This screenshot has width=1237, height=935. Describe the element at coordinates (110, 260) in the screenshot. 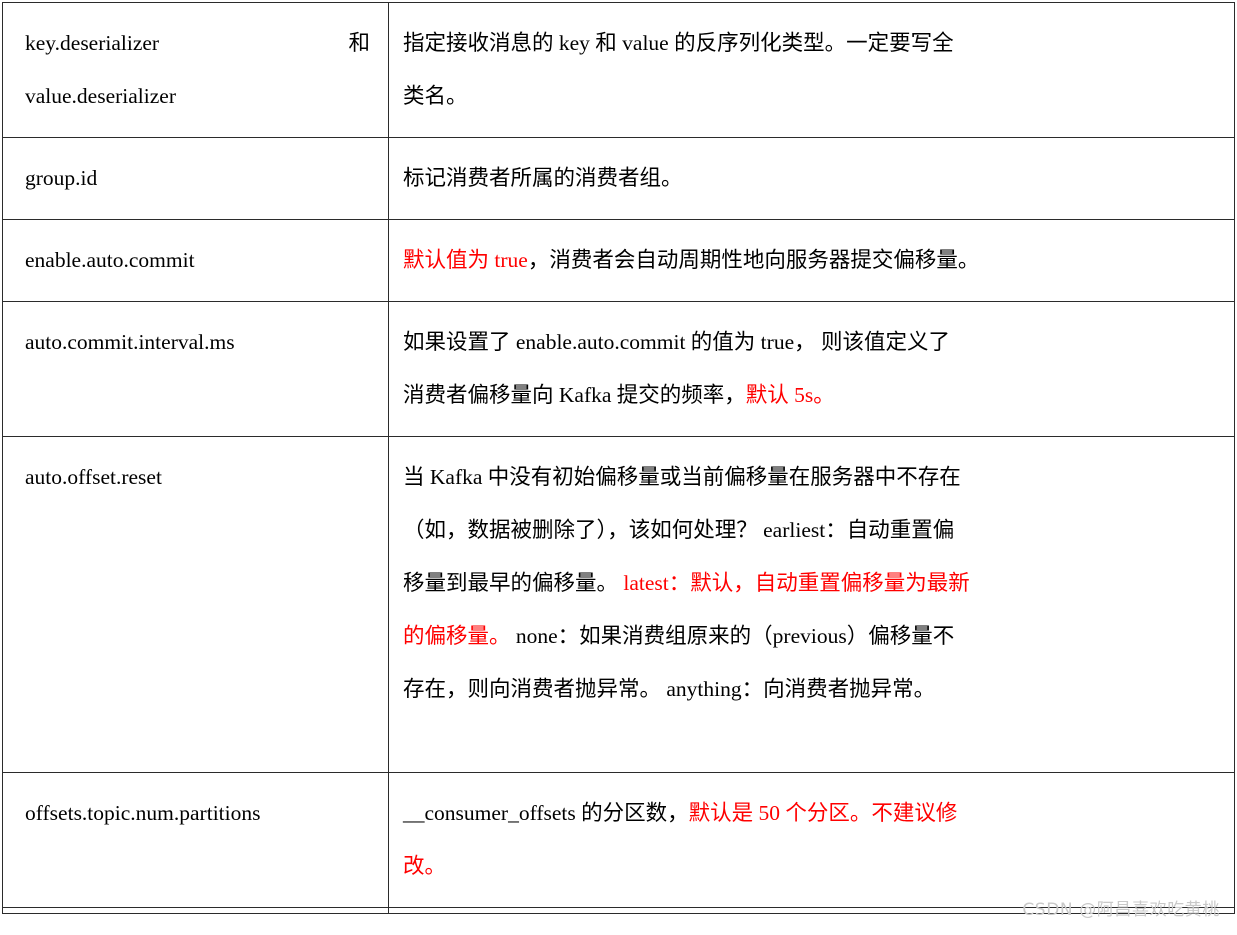

I see `param-name-enable-auto-commit: enable.auto.commit` at that location.